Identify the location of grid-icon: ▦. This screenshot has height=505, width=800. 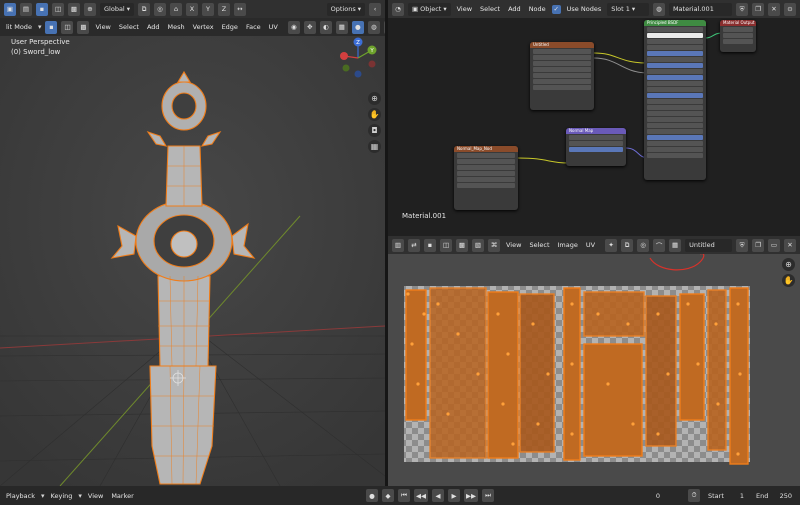
(374, 146).